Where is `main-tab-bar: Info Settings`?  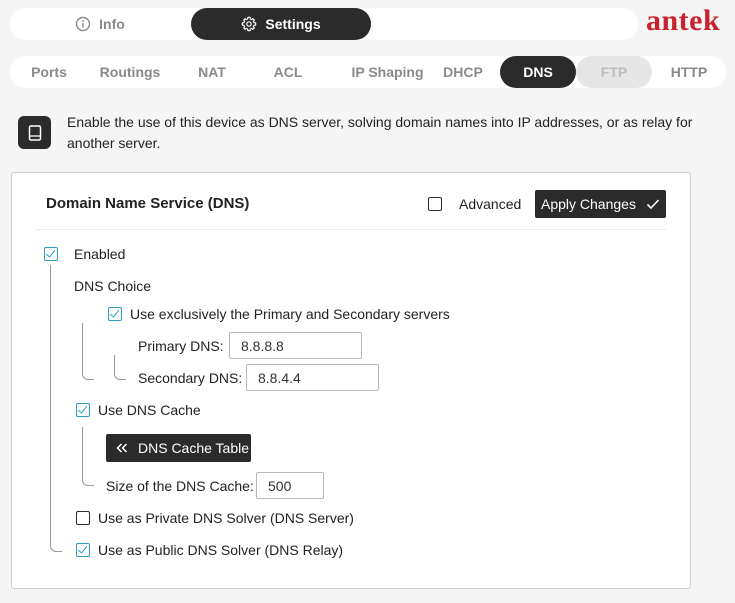 main-tab-bar: Info Settings is located at coordinates (324, 24).